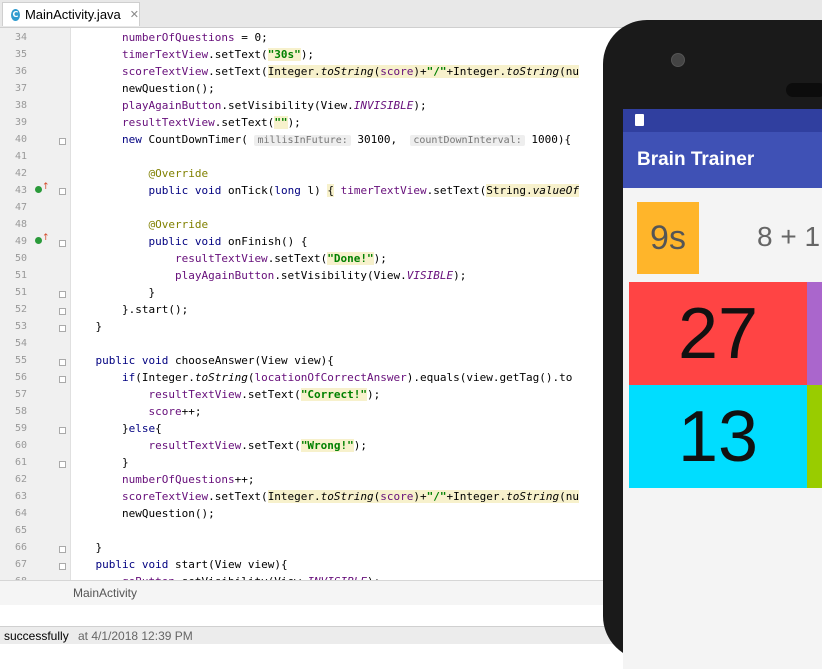 Image resolution: width=822 pixels, height=669 pixels. What do you see at coordinates (20, 190) in the screenshot?
I see `line-number: 43` at bounding box center [20, 190].